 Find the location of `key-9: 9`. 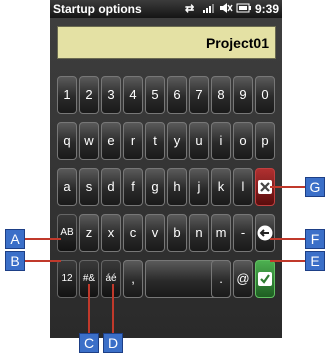

key-9: 9 is located at coordinates (243, 95).